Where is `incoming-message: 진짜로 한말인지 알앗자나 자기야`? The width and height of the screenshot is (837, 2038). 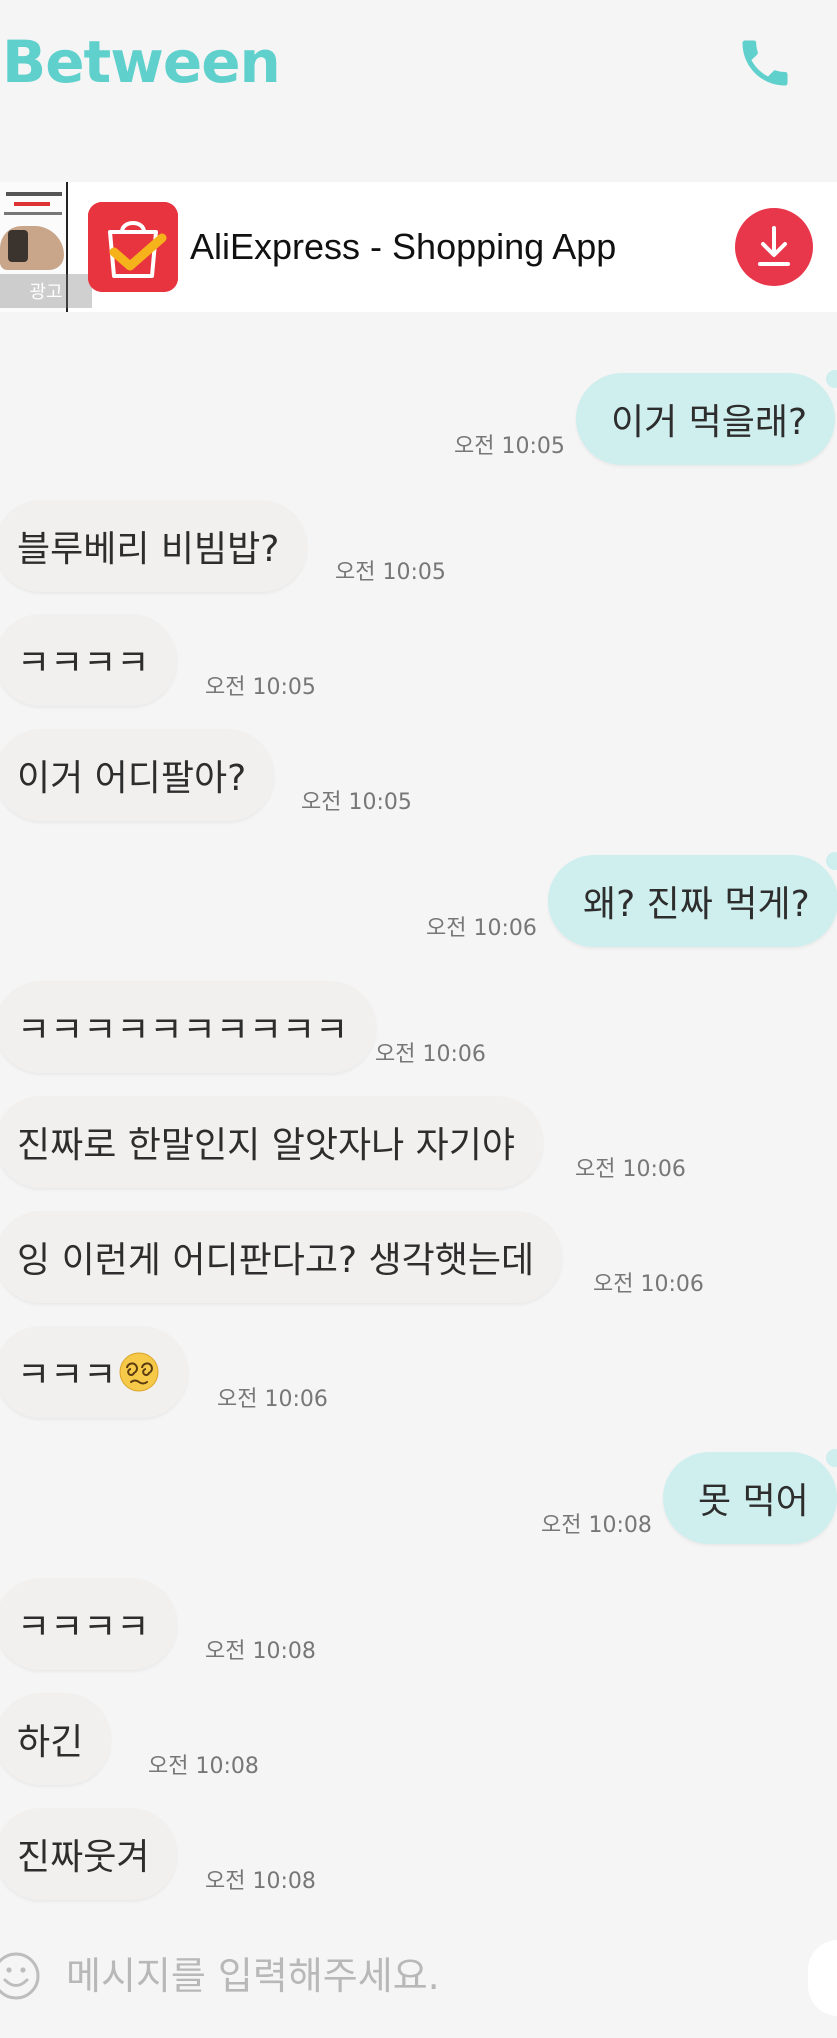
incoming-message: 진짜로 한말인지 알앗자나 자기야 is located at coordinates (272, 1142).